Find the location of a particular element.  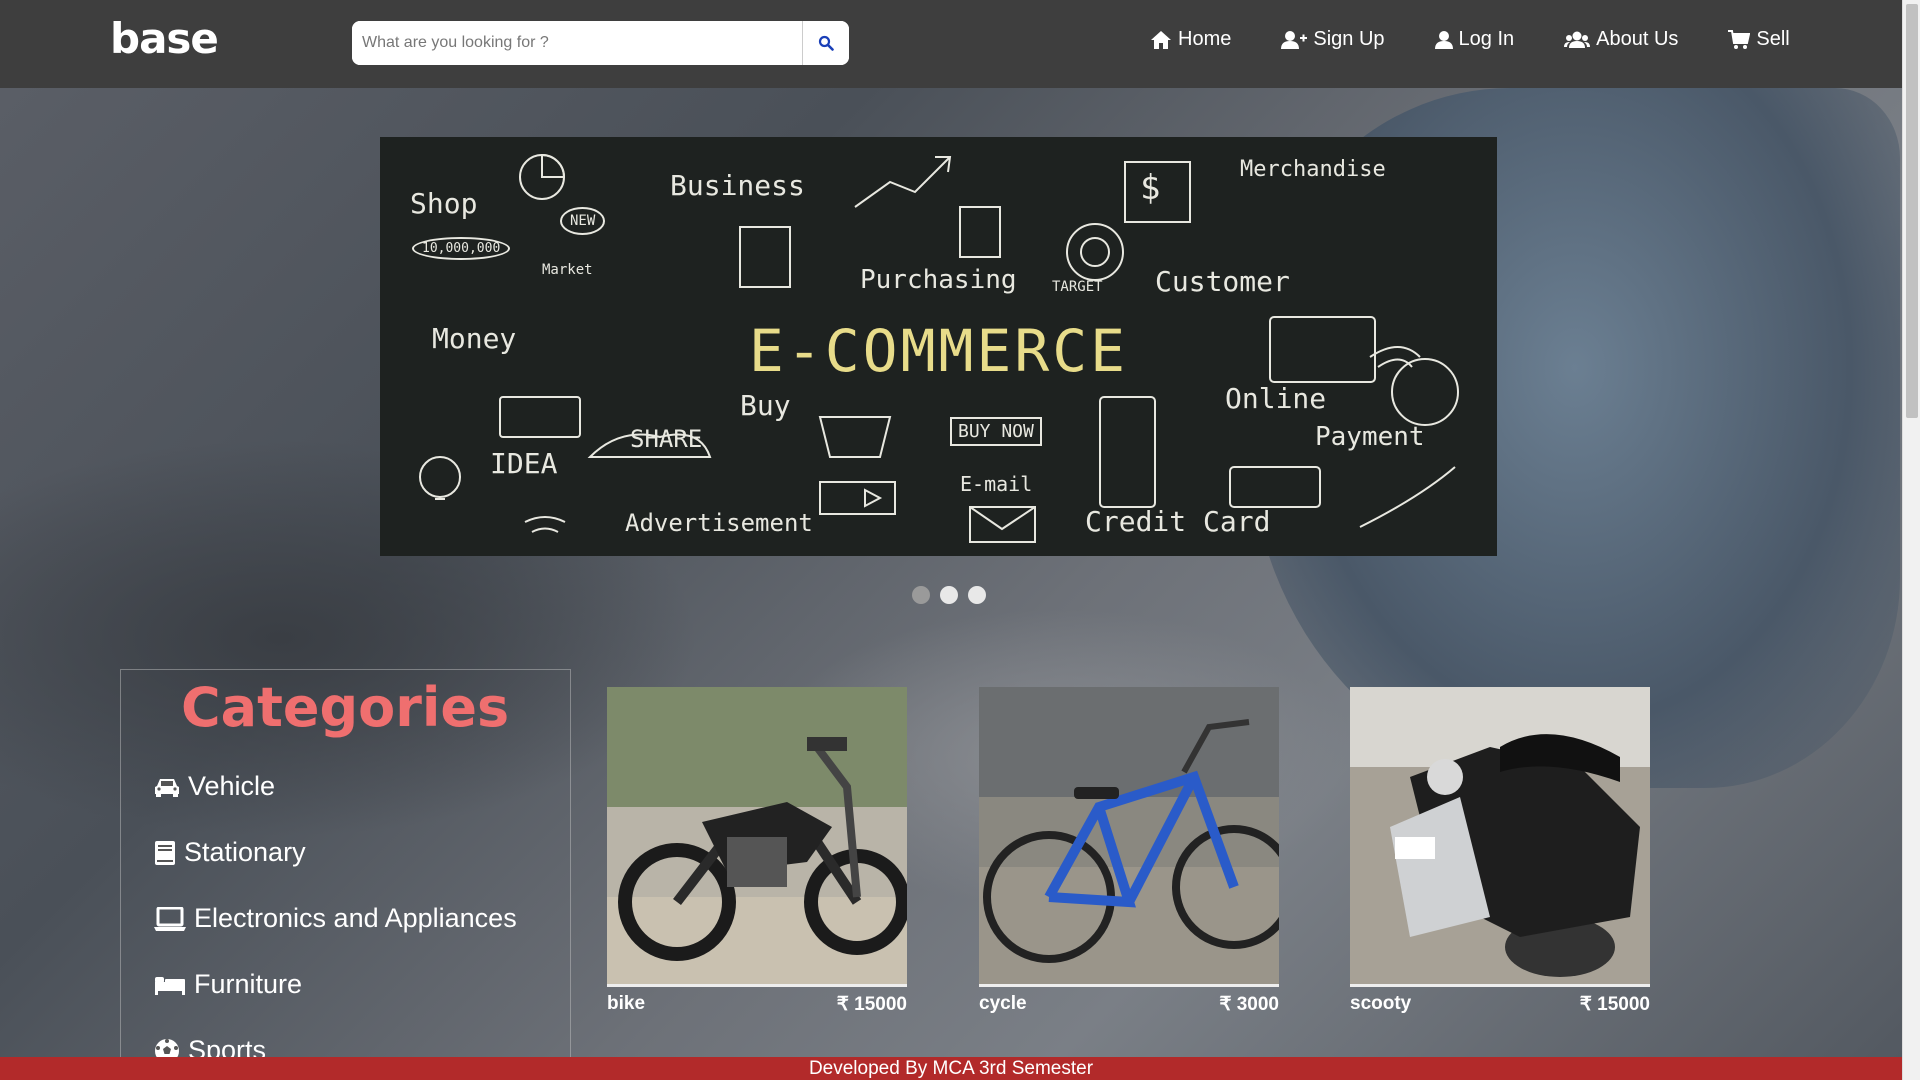

product-price: ₹ 3000 is located at coordinates (1249, 1004).